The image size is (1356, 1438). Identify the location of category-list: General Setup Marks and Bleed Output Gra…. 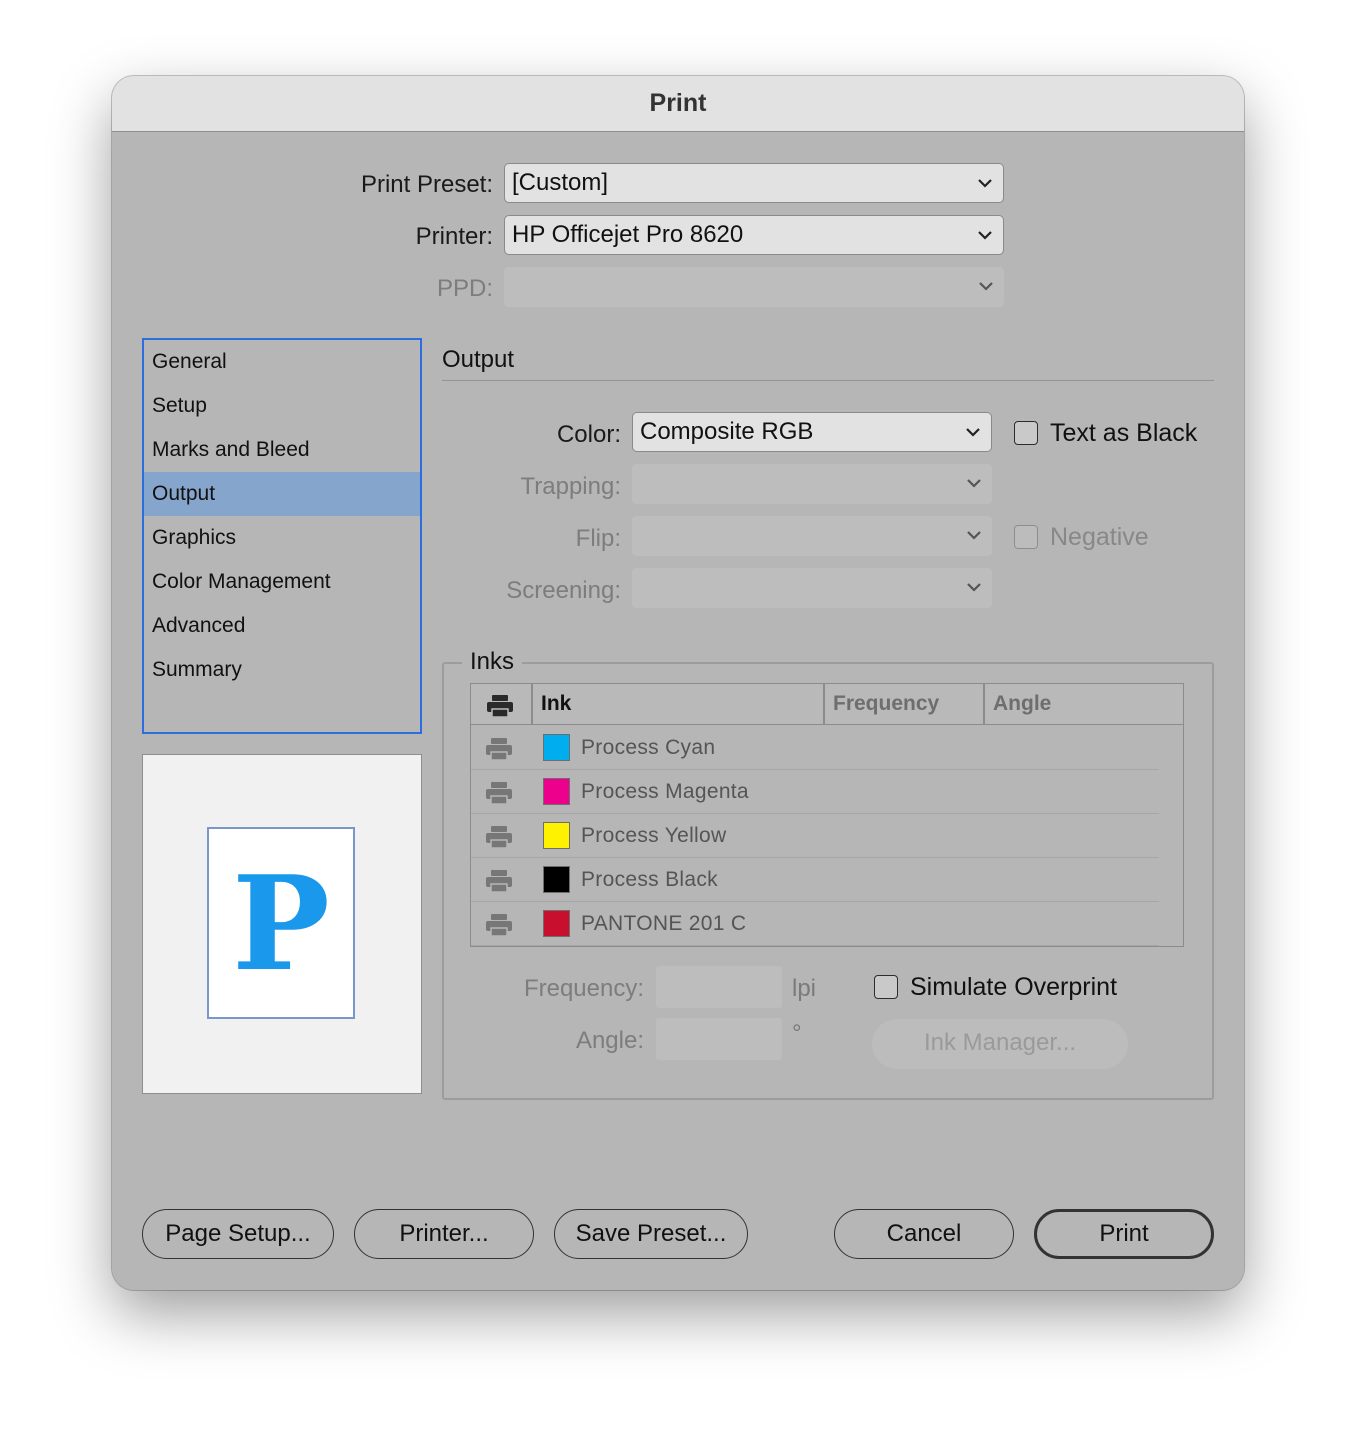
(282, 536).